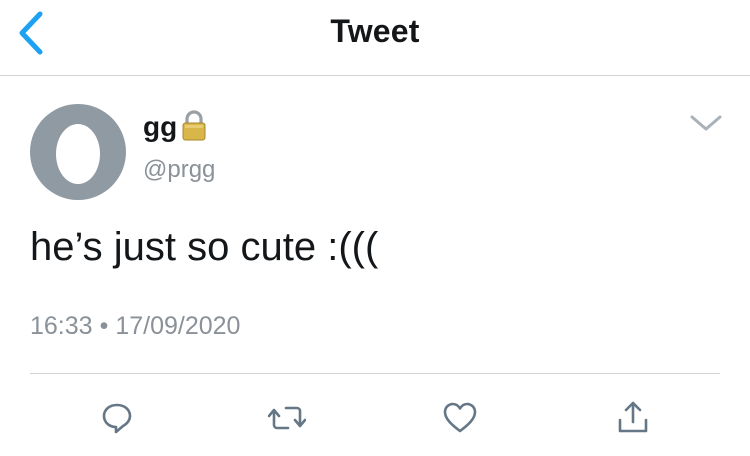  Describe the element at coordinates (78, 152) in the screenshot. I see `avatar` at that location.